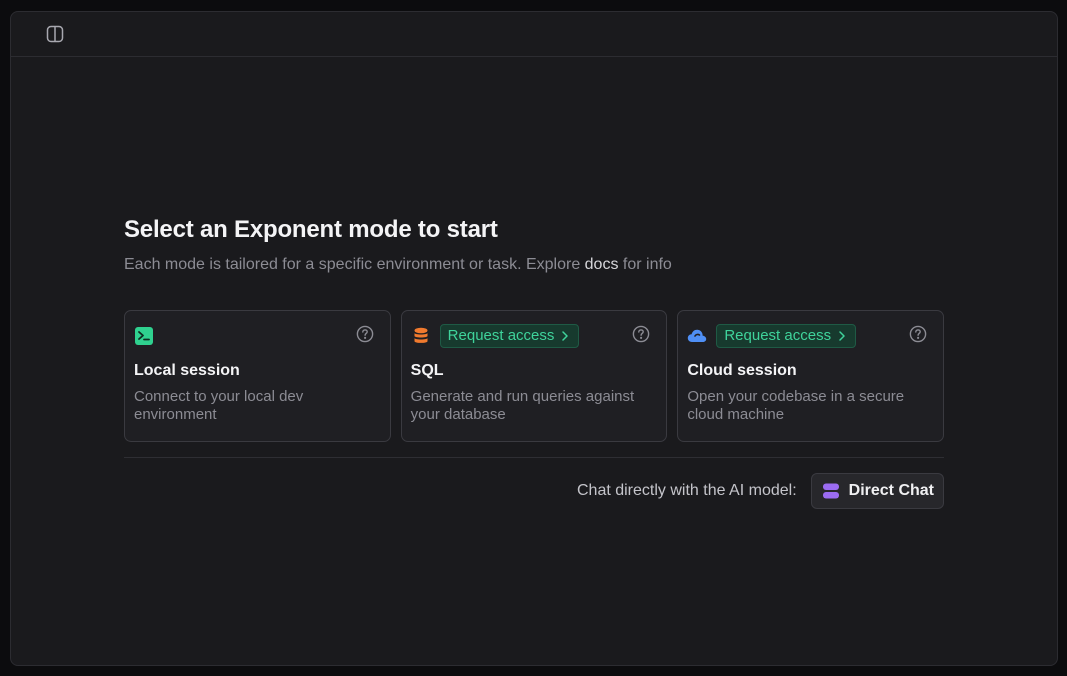 This screenshot has width=1067, height=676. Describe the element at coordinates (421, 336) in the screenshot. I see `database-icon` at that location.